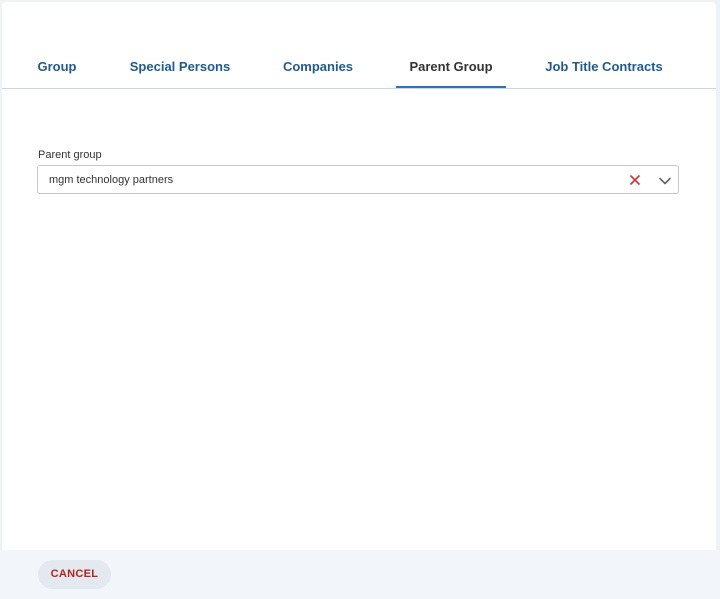 This screenshot has width=720, height=599. What do you see at coordinates (180, 68) in the screenshot?
I see `tab-special-persons: Special Persons` at bounding box center [180, 68].